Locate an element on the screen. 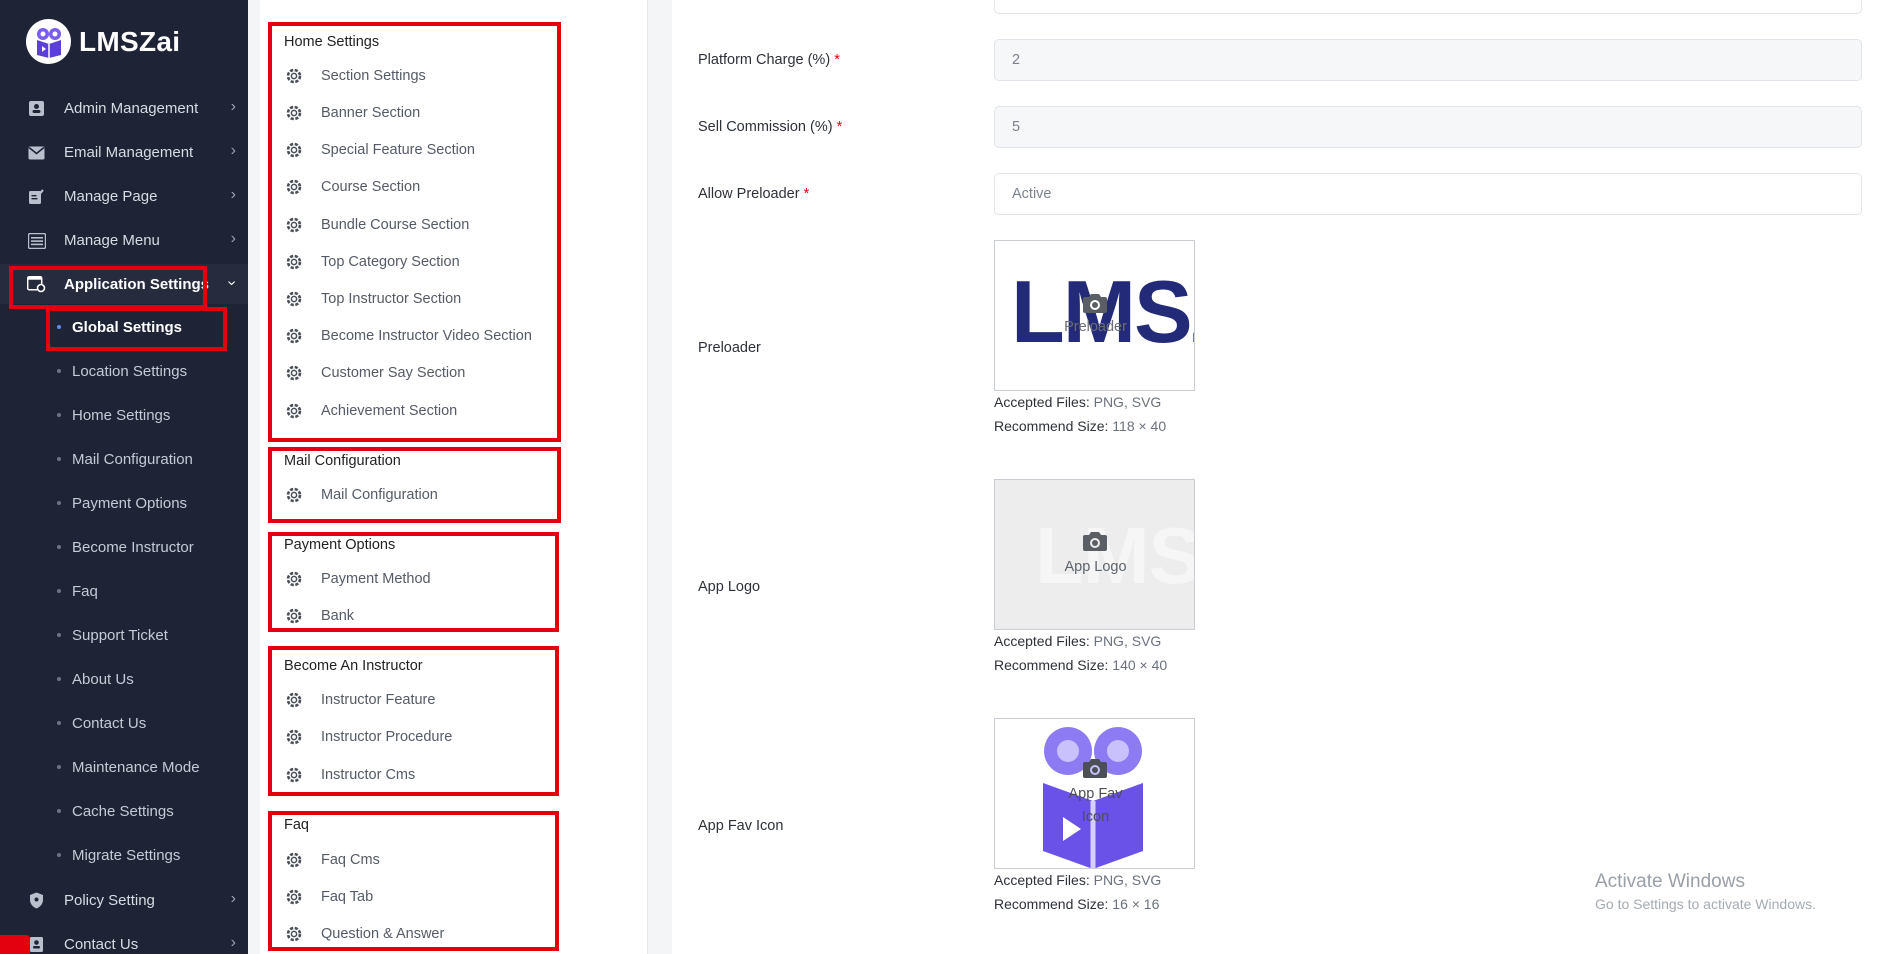  link-bank: Bank is located at coordinates (319, 616).